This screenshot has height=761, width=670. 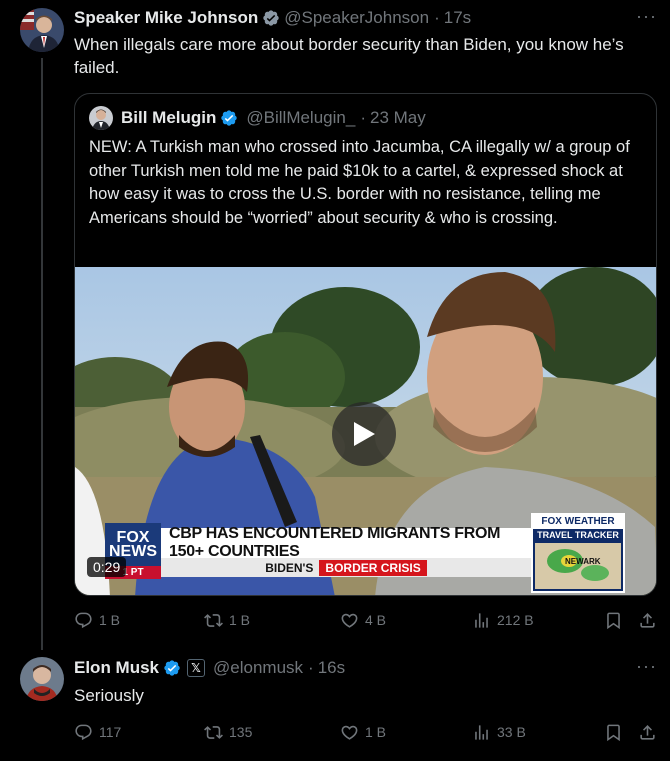 I want to click on like-count: 4 B, so click(x=376, y=620).